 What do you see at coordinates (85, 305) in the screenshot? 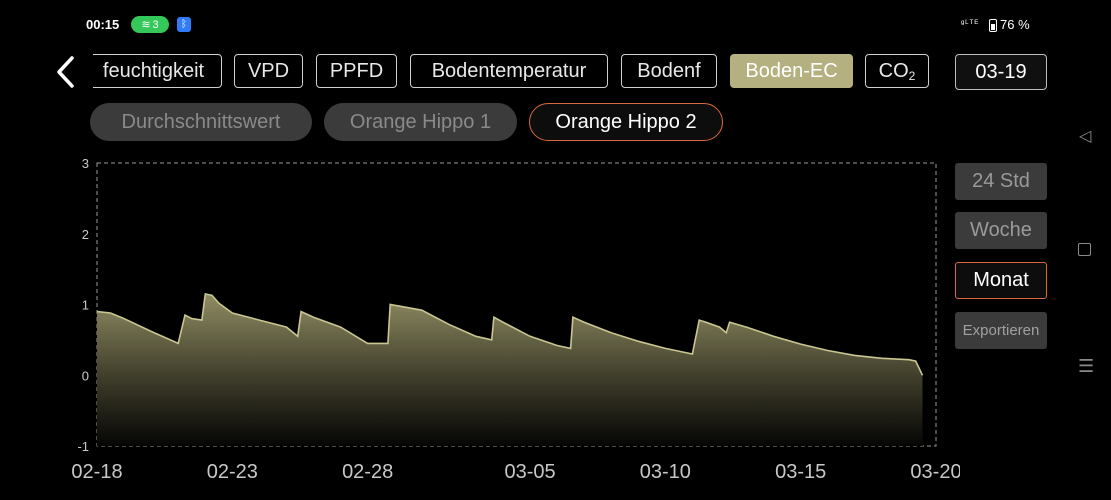
I see `y-tick-label: 1` at bounding box center [85, 305].